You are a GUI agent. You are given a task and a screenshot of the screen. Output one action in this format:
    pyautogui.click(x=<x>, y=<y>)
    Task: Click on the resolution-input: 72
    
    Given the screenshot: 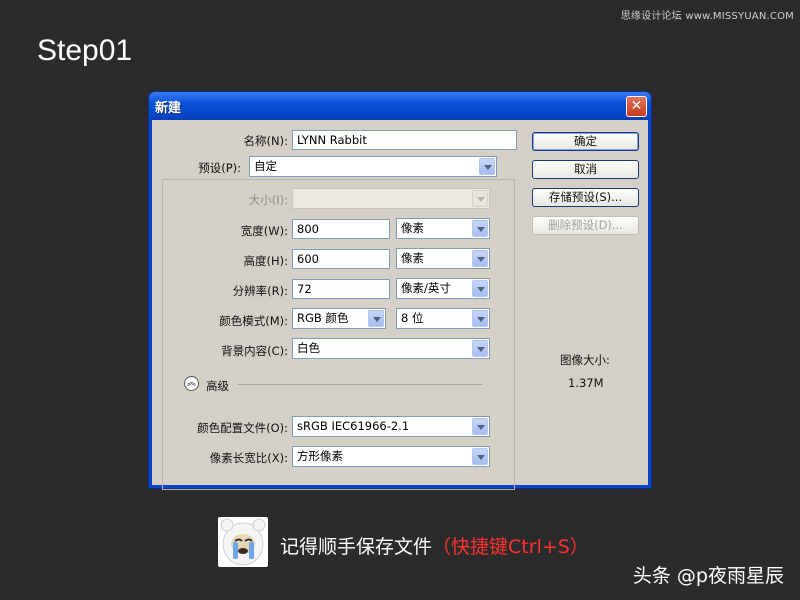 What is the action you would take?
    pyautogui.click(x=341, y=289)
    